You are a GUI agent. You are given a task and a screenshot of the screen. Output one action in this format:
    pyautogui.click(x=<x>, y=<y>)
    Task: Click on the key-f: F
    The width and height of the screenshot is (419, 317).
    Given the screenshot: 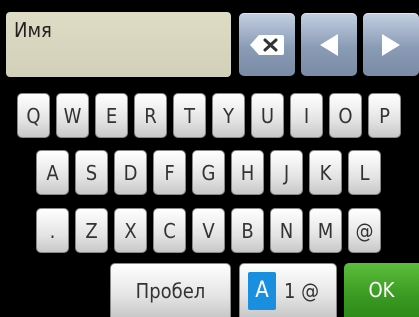 What is the action you would take?
    pyautogui.click(x=169, y=172)
    